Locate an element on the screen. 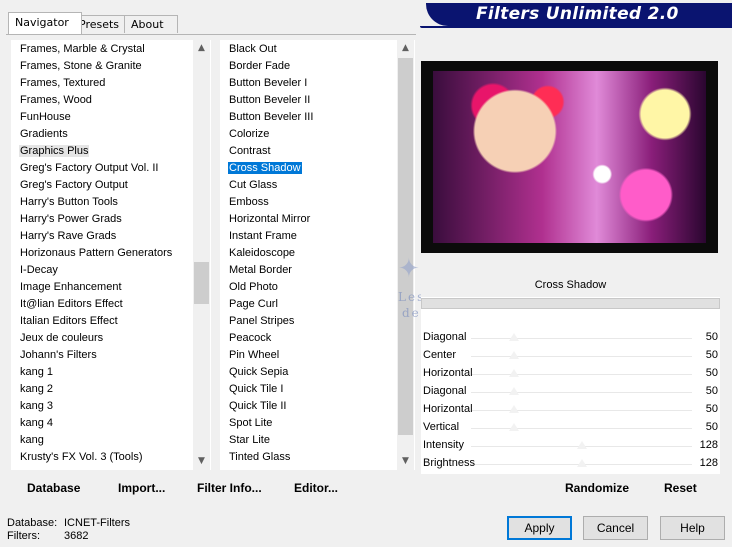 Image resolution: width=732 pixels, height=547 pixels. filter-item: Star Lite is located at coordinates (267, 440).